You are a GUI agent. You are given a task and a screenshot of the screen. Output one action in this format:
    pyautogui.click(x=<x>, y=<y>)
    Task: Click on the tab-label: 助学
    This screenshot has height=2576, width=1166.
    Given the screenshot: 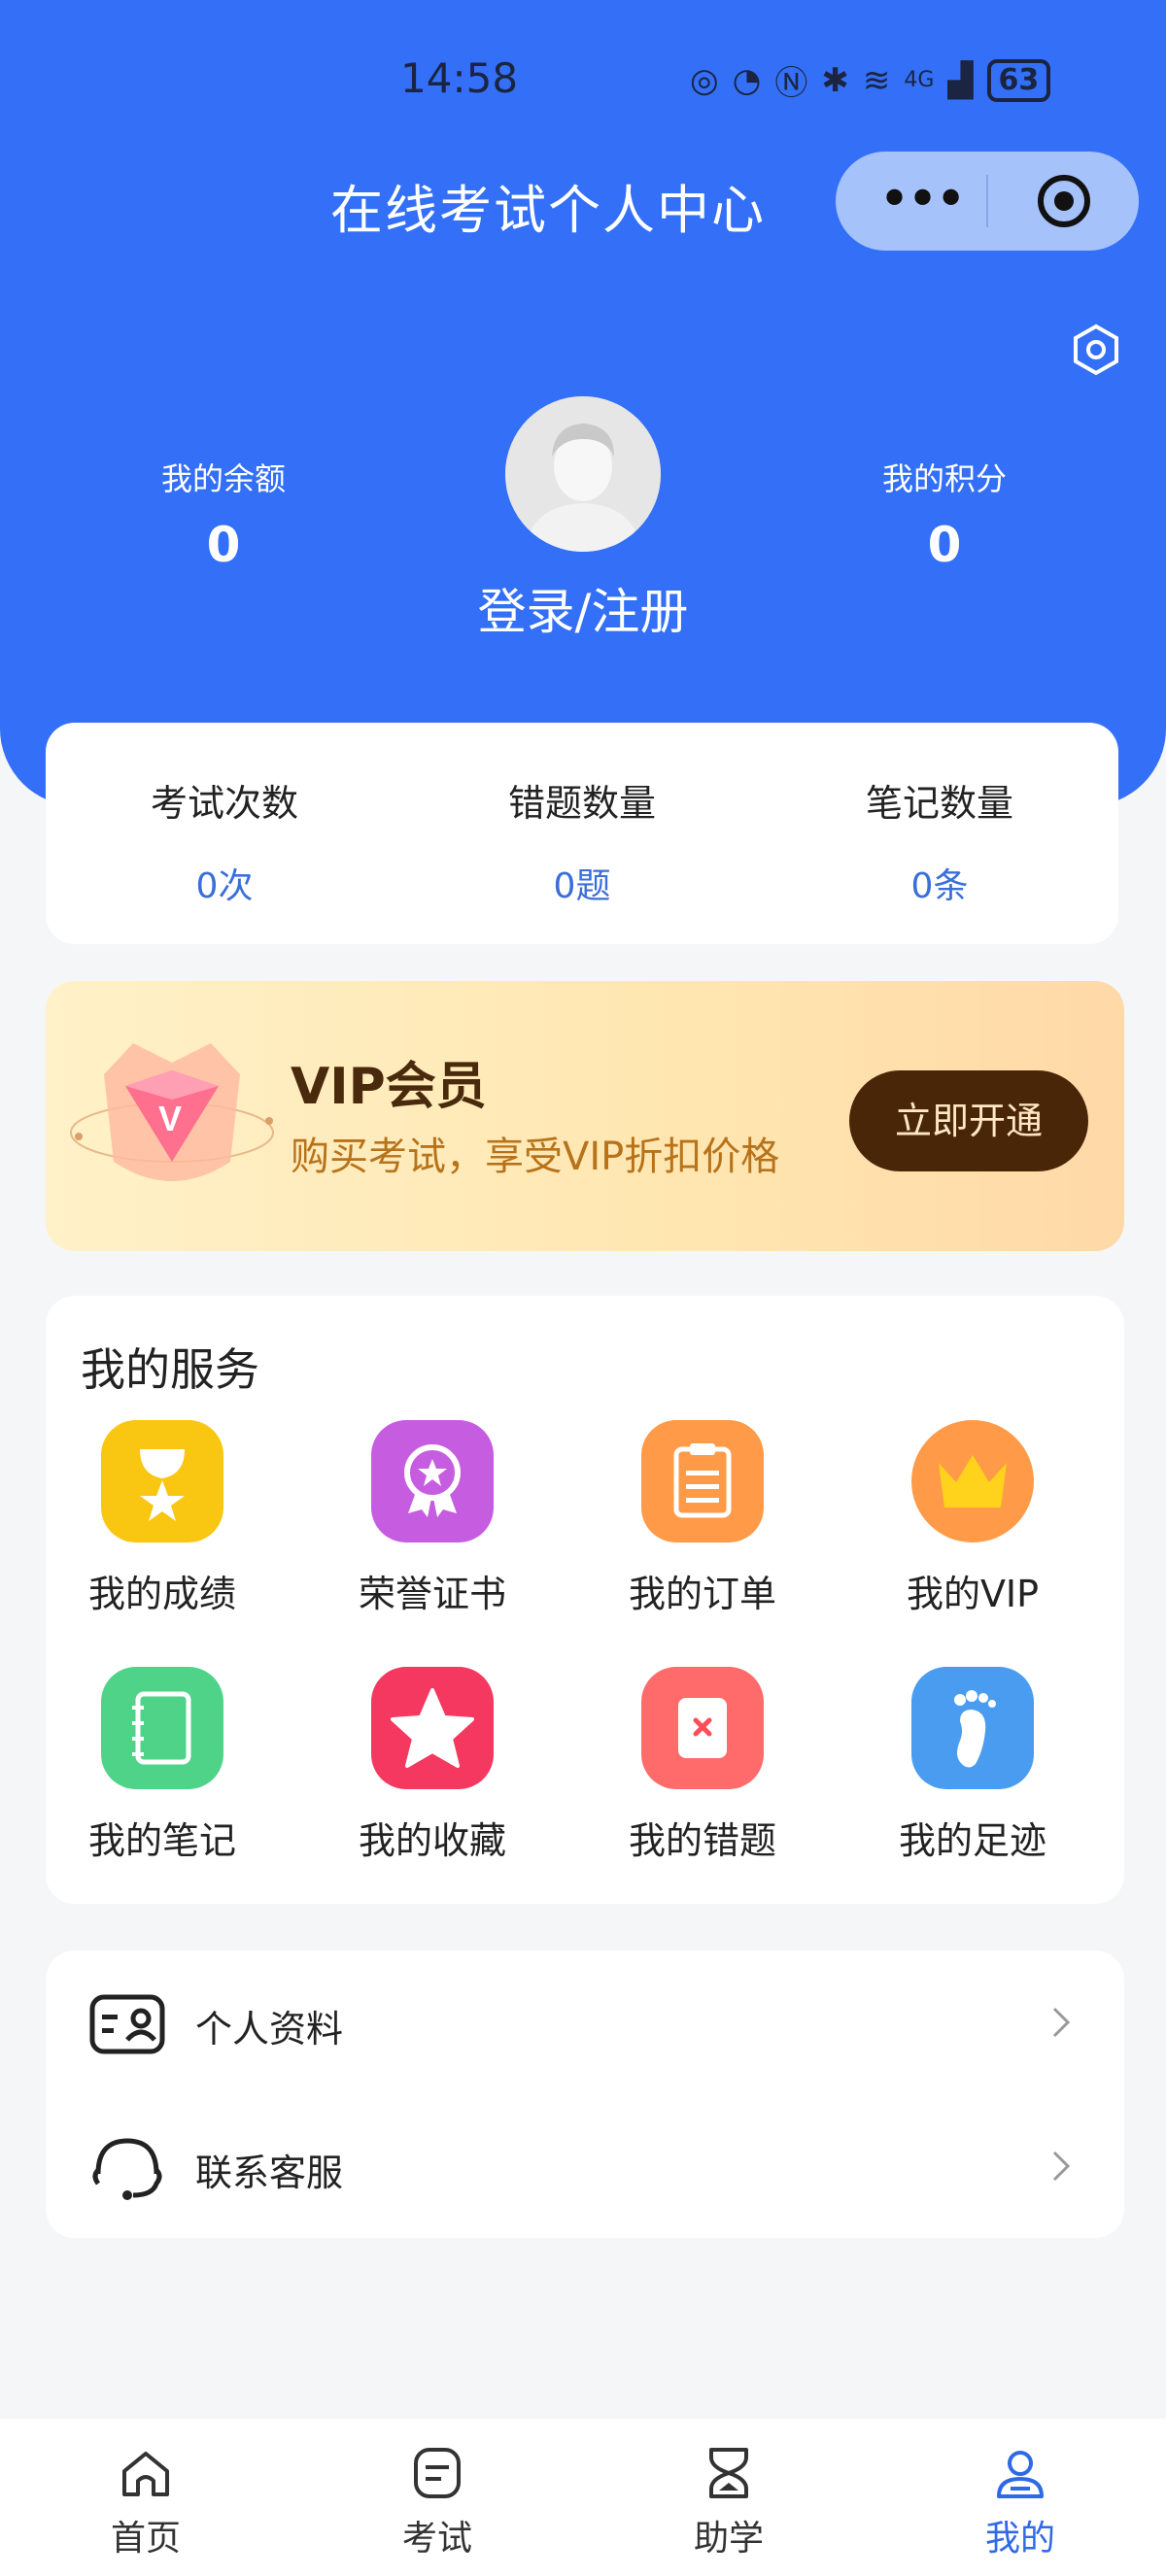 What is the action you would take?
    pyautogui.click(x=728, y=2539)
    